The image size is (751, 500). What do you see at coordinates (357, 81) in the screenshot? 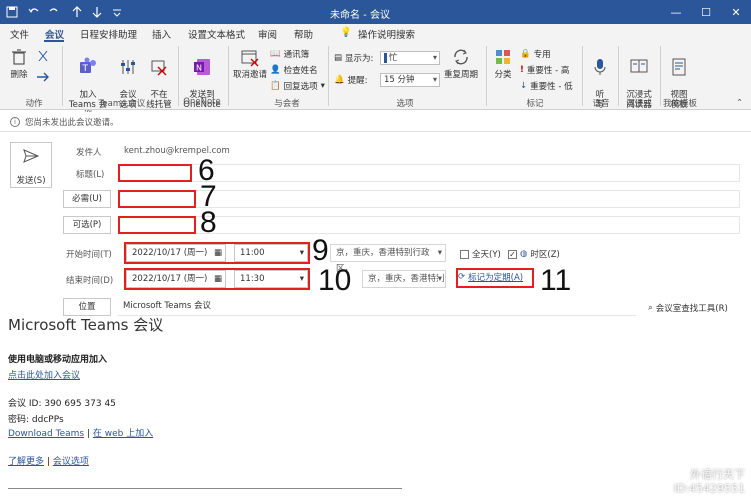
I see `reminder-label: 提醒:` at bounding box center [357, 81].